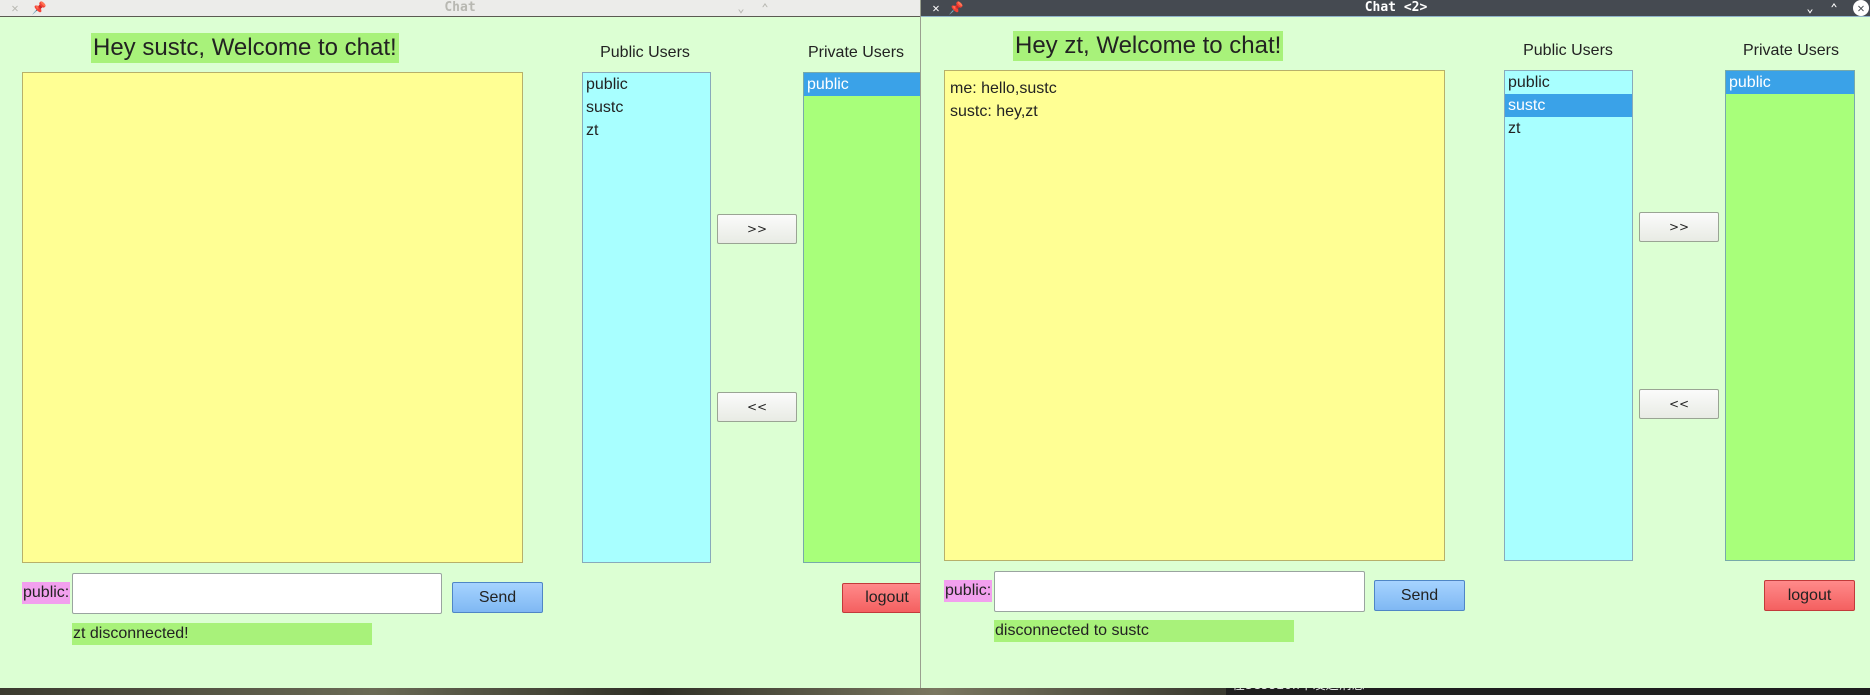  Describe the element at coordinates (1148, 46) in the screenshot. I see `welcome-label: Hey zt, Welcome to chat!` at that location.